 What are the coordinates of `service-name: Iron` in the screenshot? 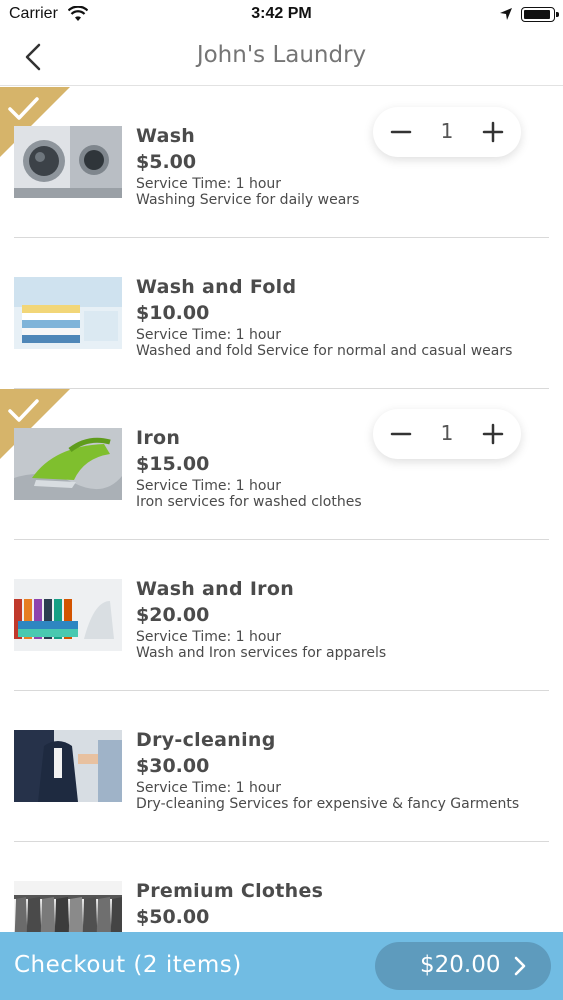 It's located at (158, 438).